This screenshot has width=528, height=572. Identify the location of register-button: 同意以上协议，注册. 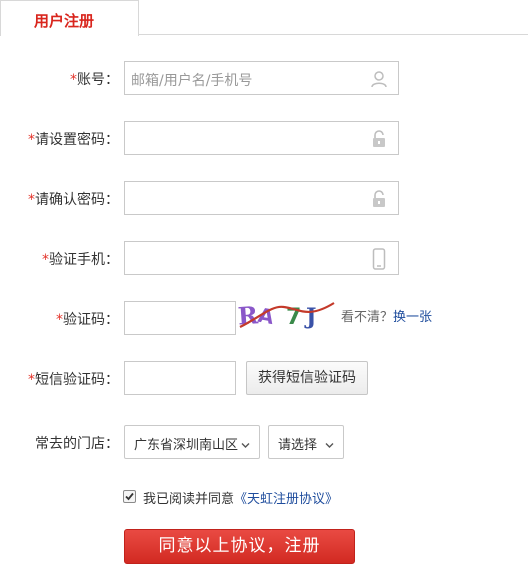
(239, 546).